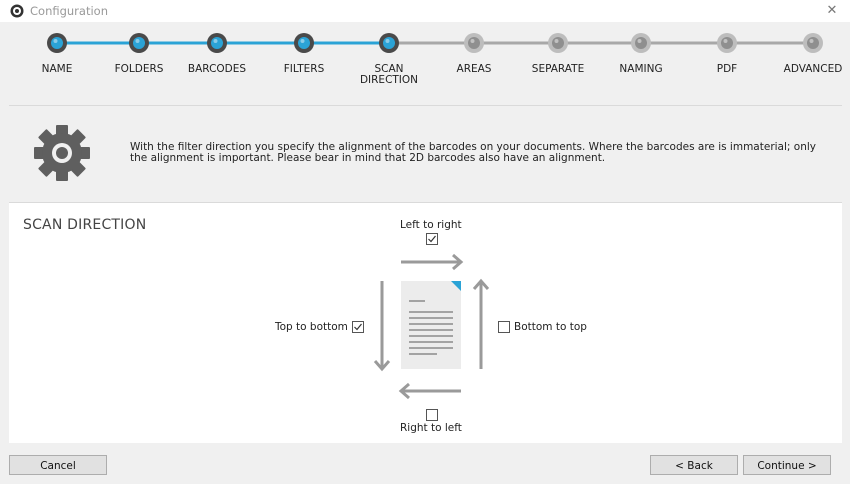  I want to click on left-to-right-label: Left to right, so click(431, 225).